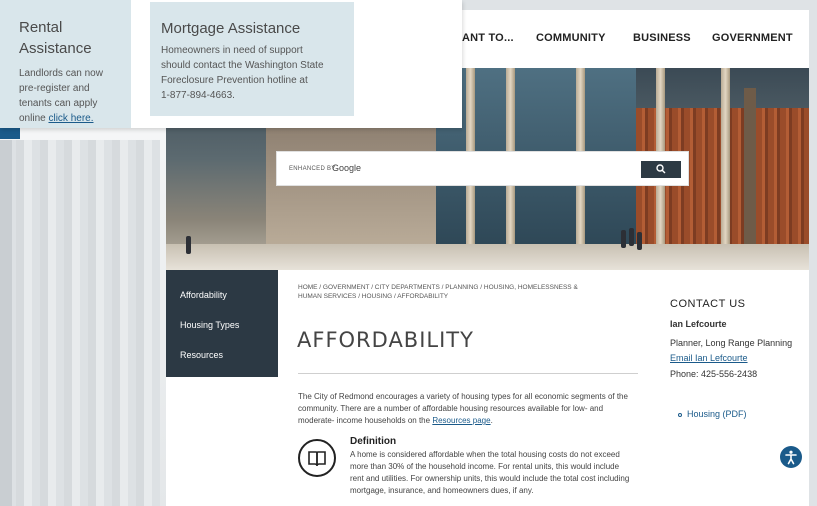 The image size is (817, 506). Describe the element at coordinates (373, 441) in the screenshot. I see `definition-title: Definition` at that location.